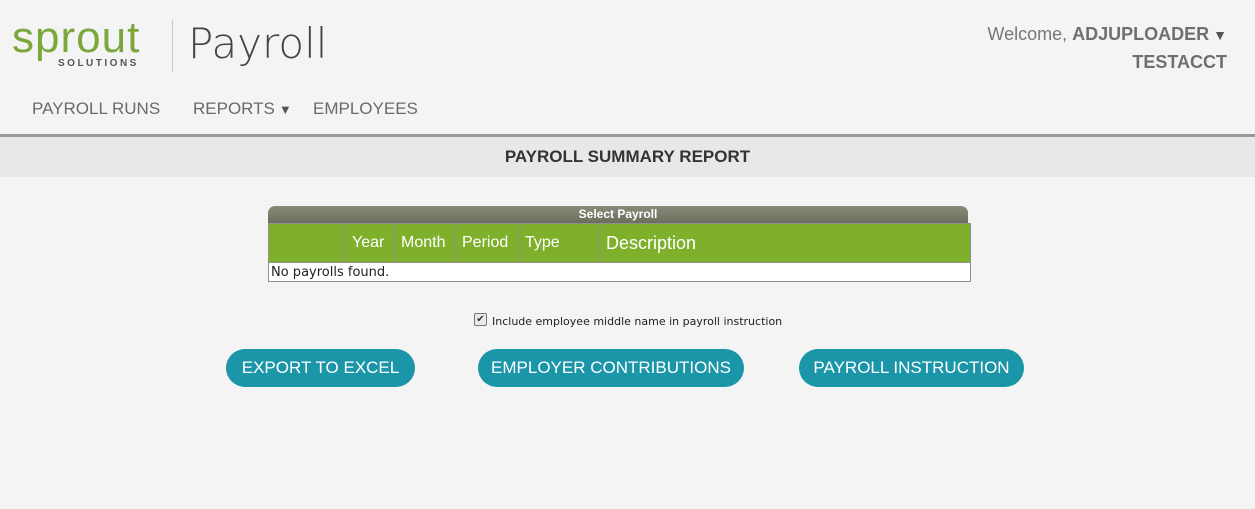 The image size is (1255, 509). What do you see at coordinates (98, 63) in the screenshot?
I see `logo-subtitle: SOLUTIONS` at bounding box center [98, 63].